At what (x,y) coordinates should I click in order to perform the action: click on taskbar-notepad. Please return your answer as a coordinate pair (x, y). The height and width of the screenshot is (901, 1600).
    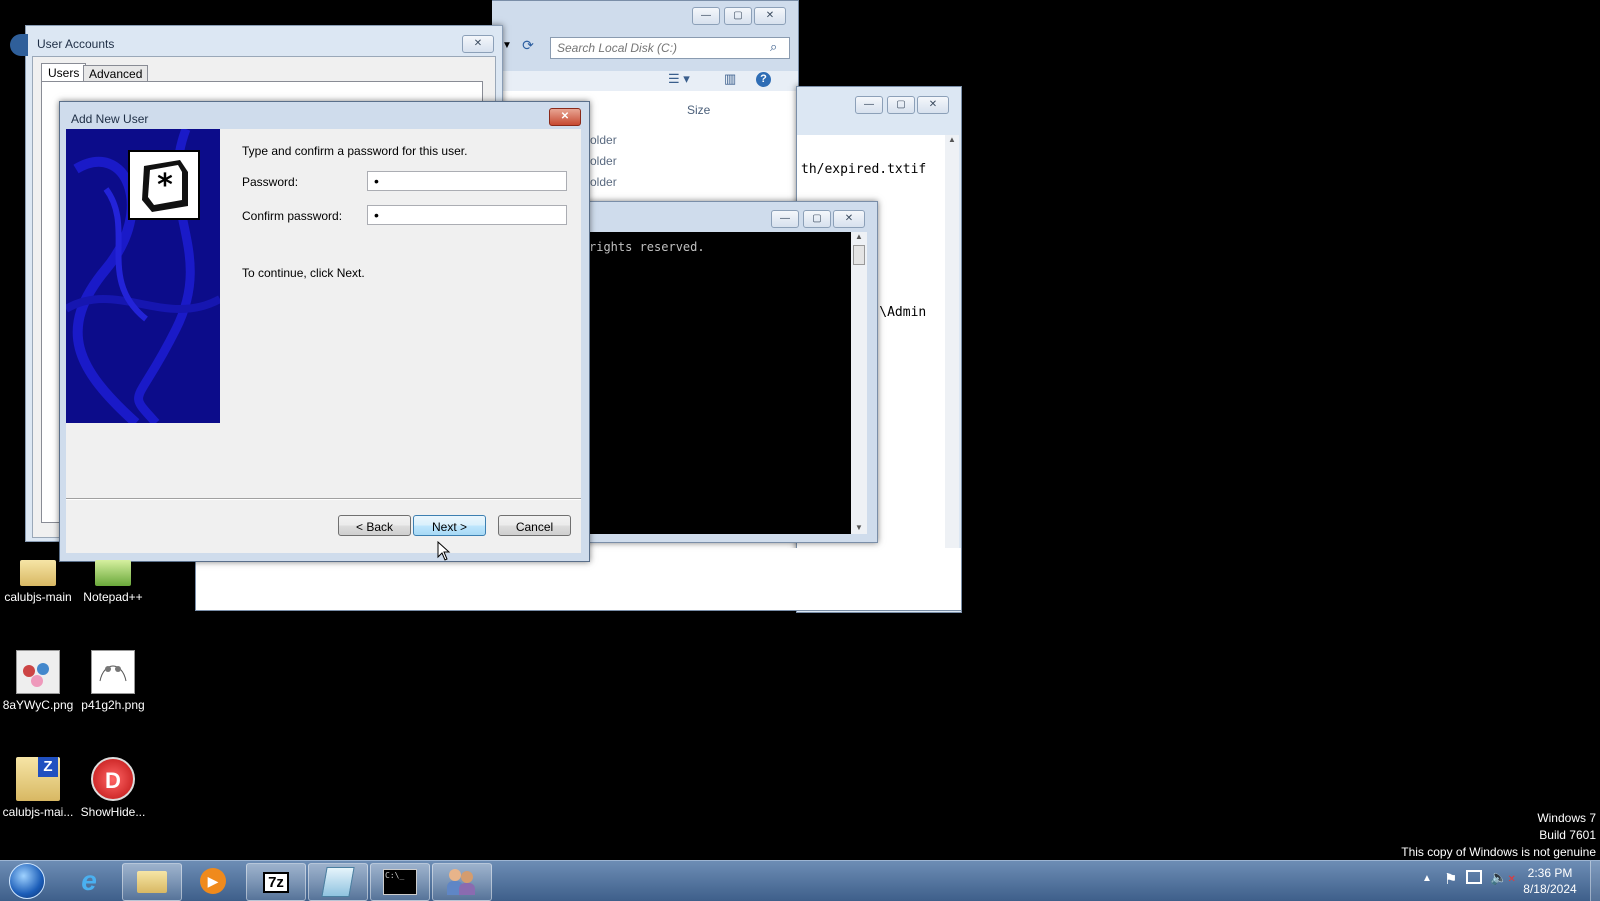
    Looking at the image, I should click on (338, 882).